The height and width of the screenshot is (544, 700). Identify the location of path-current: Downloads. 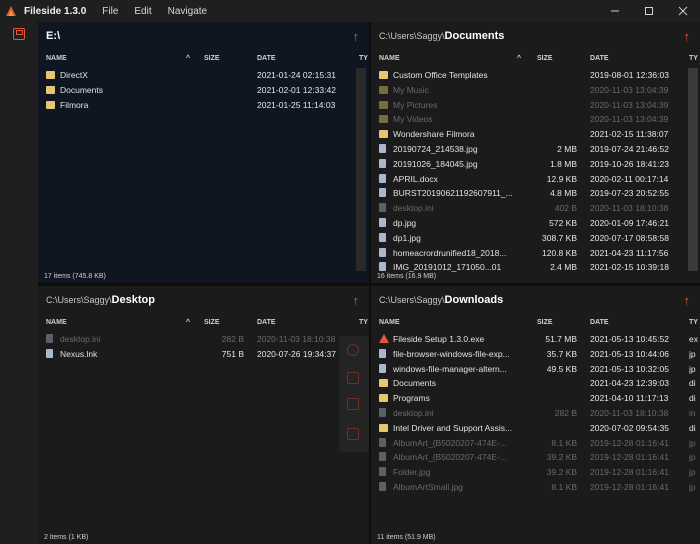
(474, 300).